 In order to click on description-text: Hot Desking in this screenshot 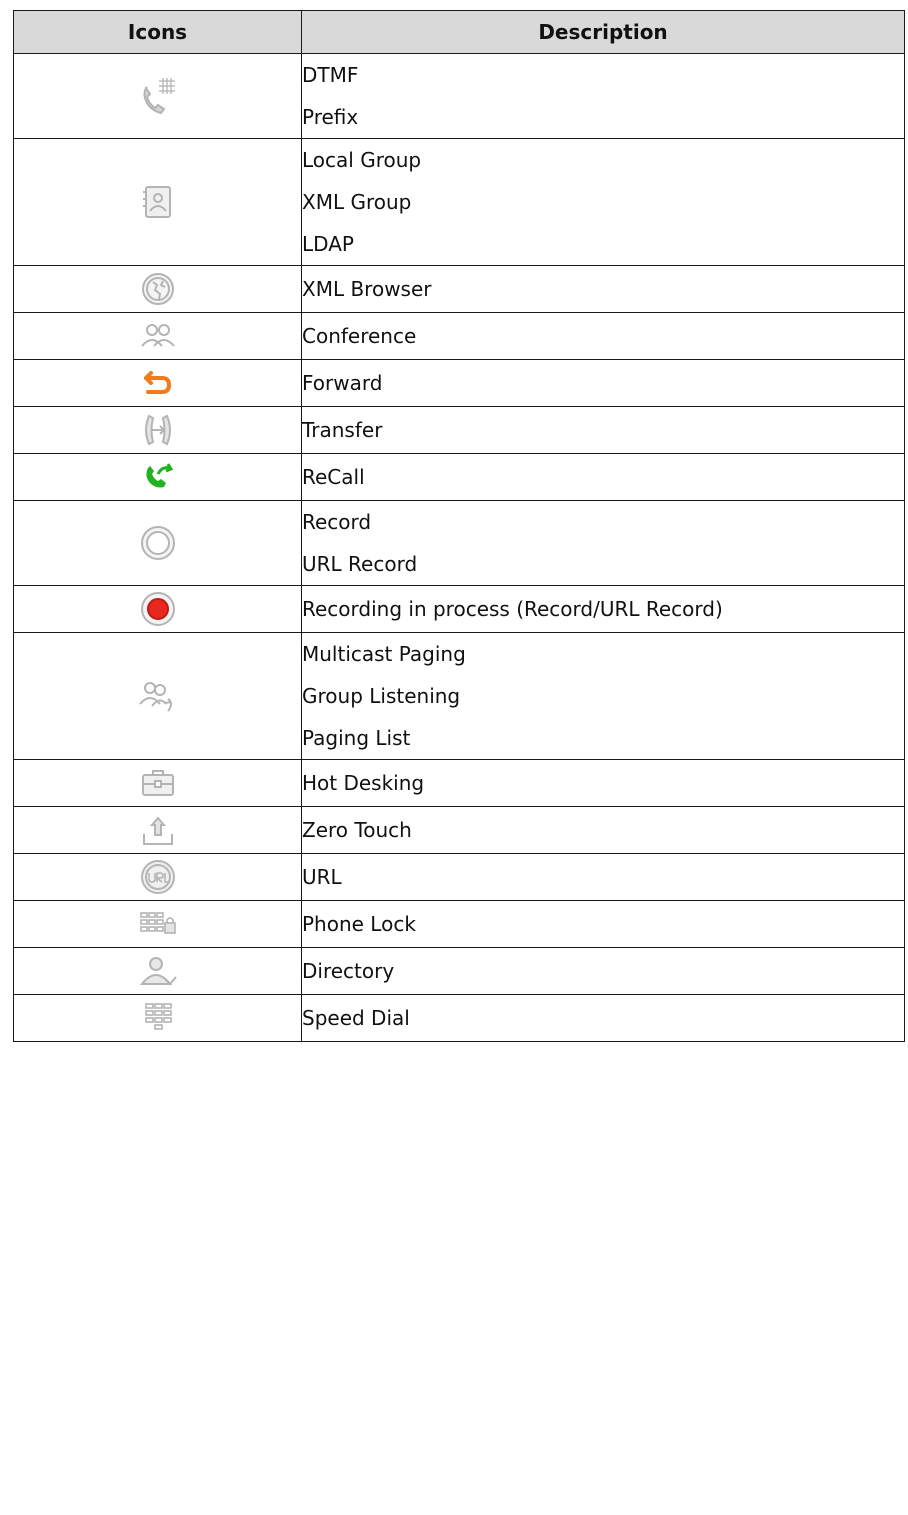, I will do `click(363, 783)`.